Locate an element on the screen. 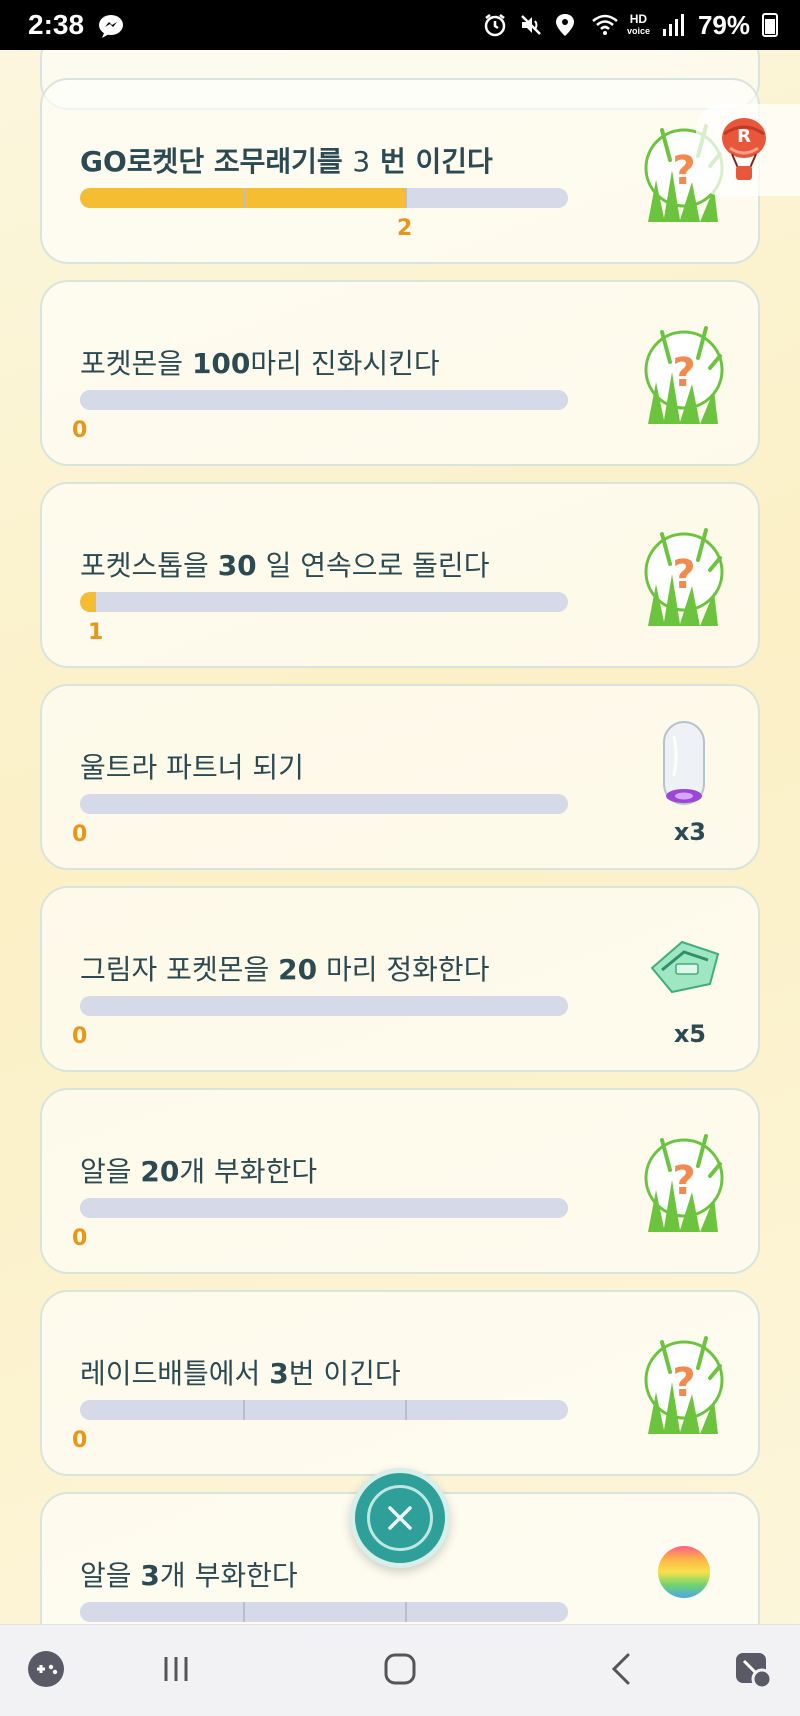 The image size is (800, 1716). battery-percent: 79% is located at coordinates (723, 24).